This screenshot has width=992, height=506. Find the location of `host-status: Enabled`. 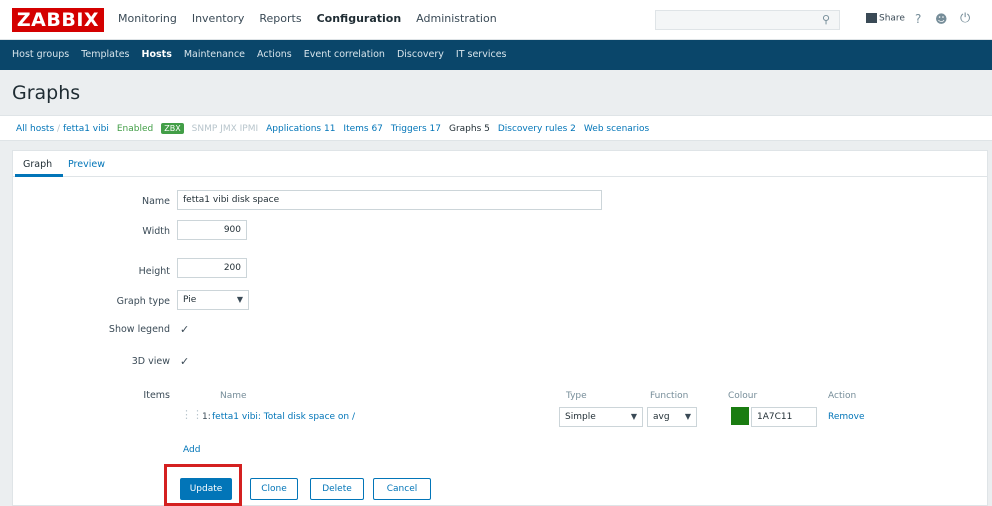

host-status: Enabled is located at coordinates (135, 129).